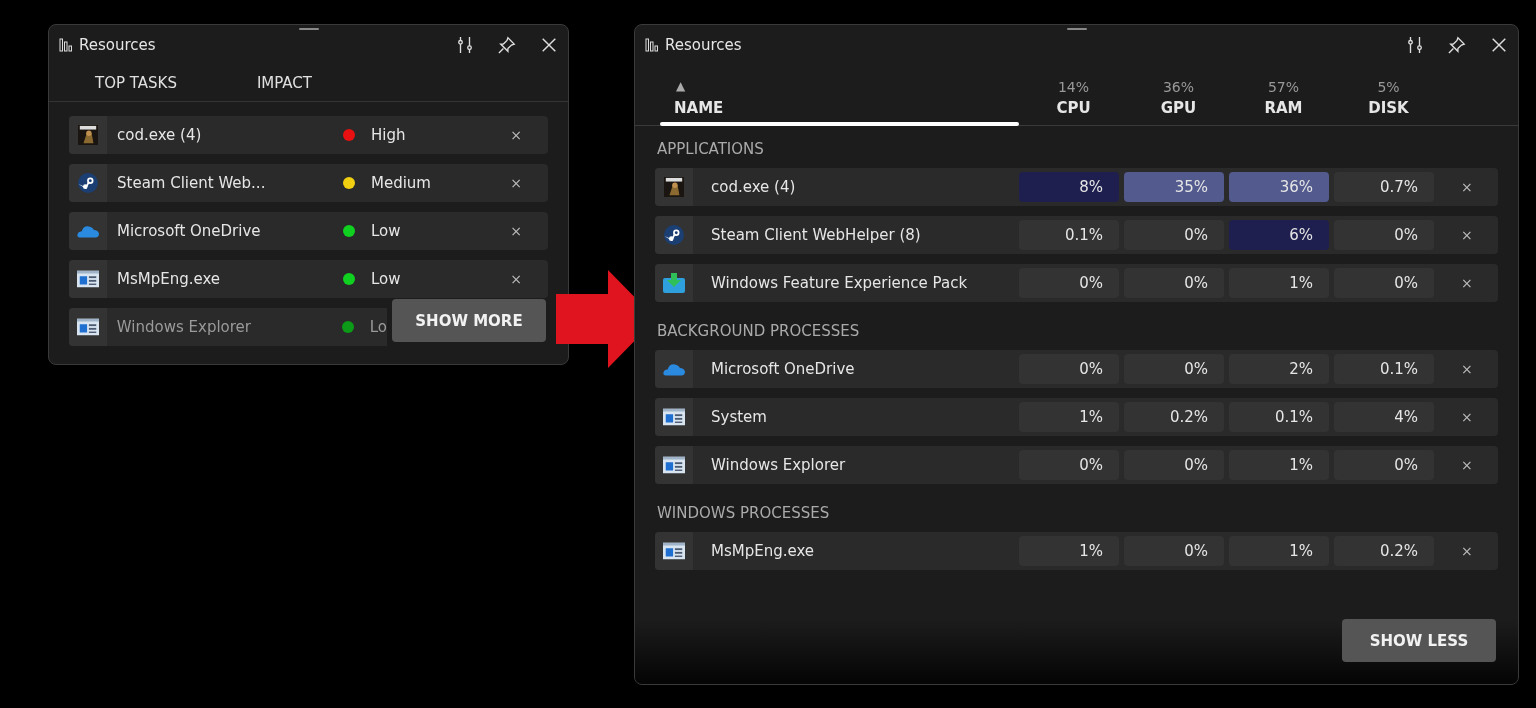 The width and height of the screenshot is (1536, 708). I want to click on show-more-button: SHOW MORE, so click(469, 320).